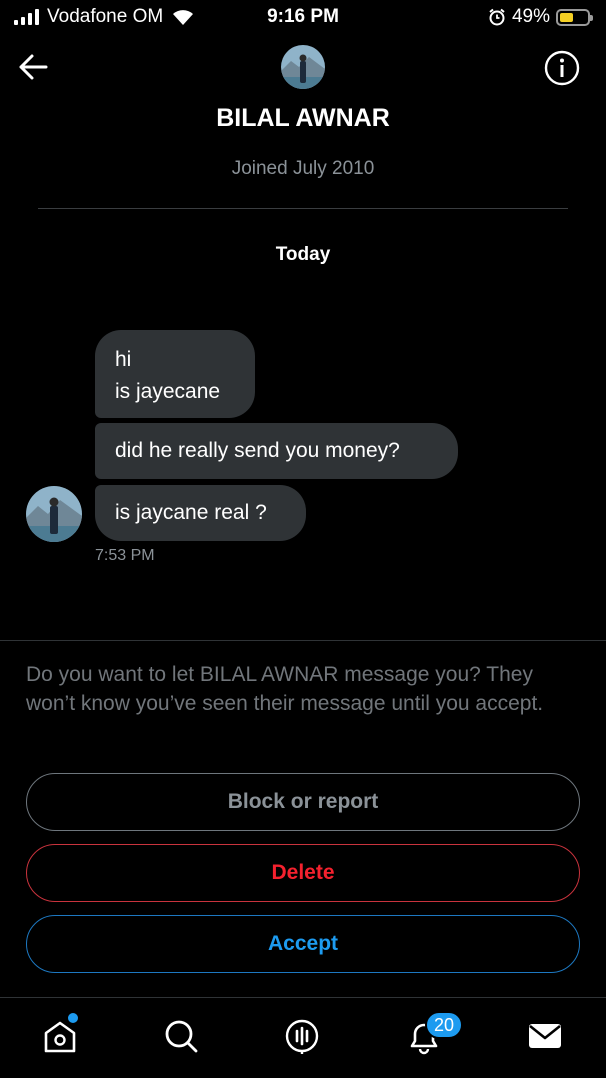  I want to click on info-icon, so click(562, 68).